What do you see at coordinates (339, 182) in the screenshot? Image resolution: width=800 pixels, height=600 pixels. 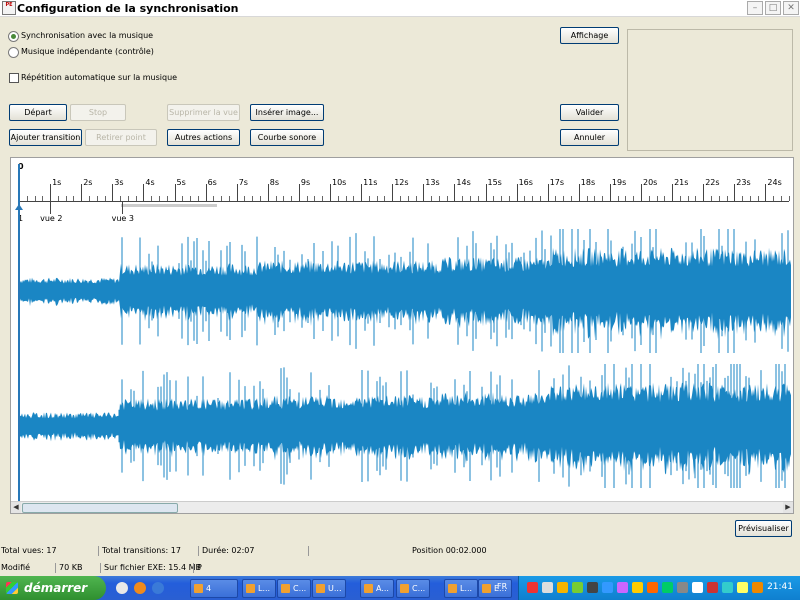 I see `ruler-tick-label: 10s` at bounding box center [339, 182].